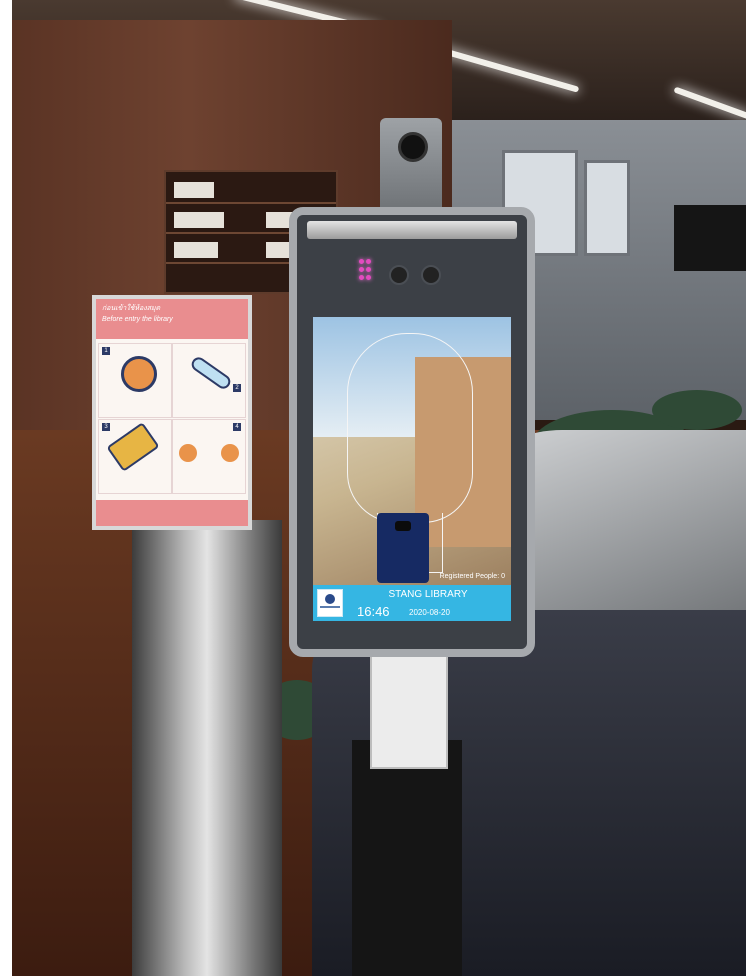  I want to click on phone-camera-icon, so click(403, 526).